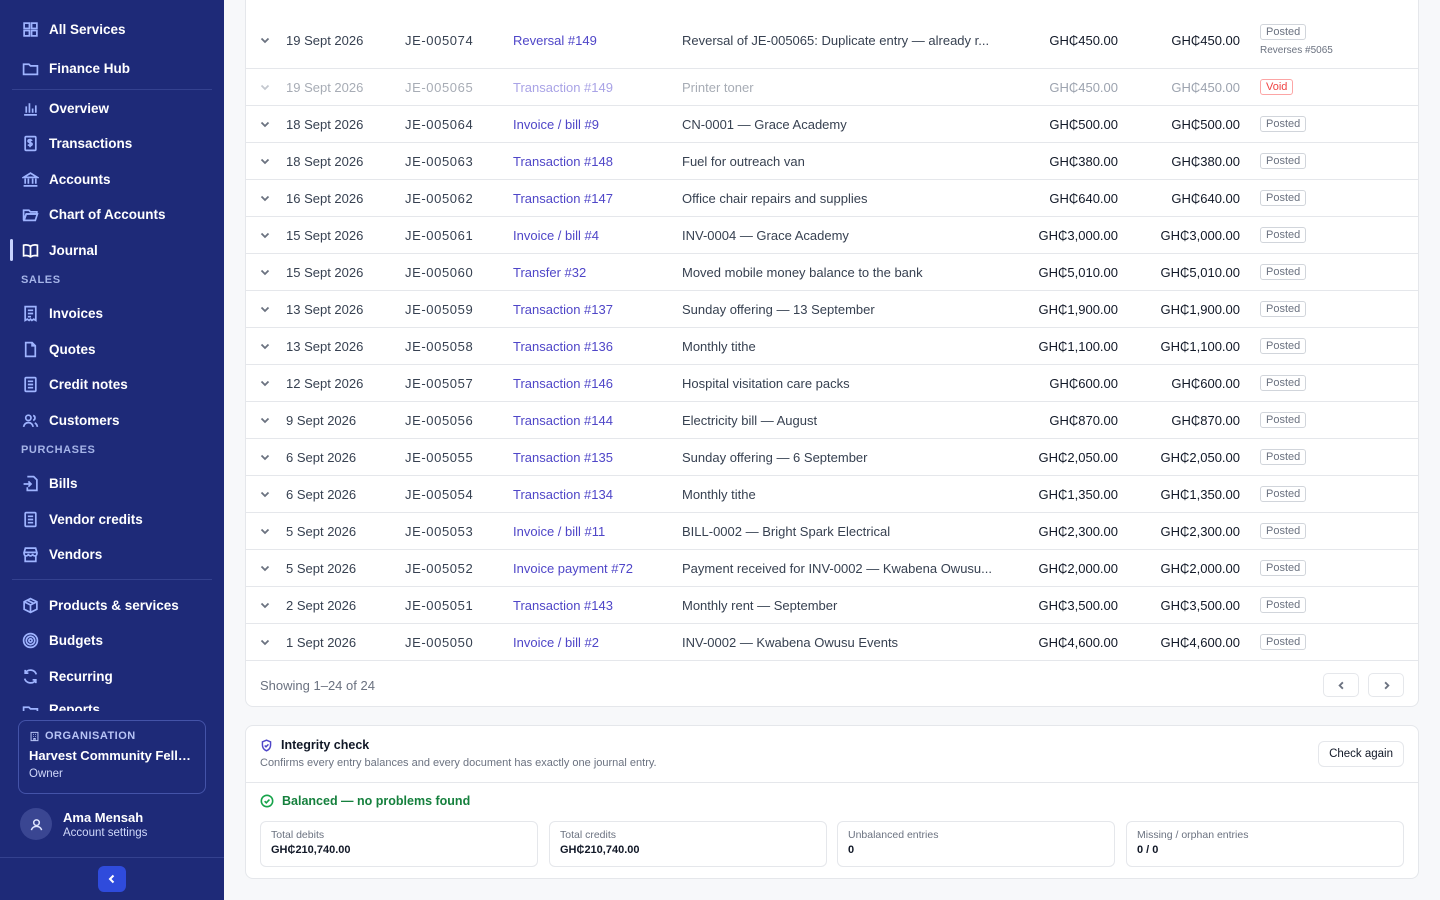 The height and width of the screenshot is (900, 1440). I want to click on sidebar-item-invoices: Invoices, so click(112, 313).